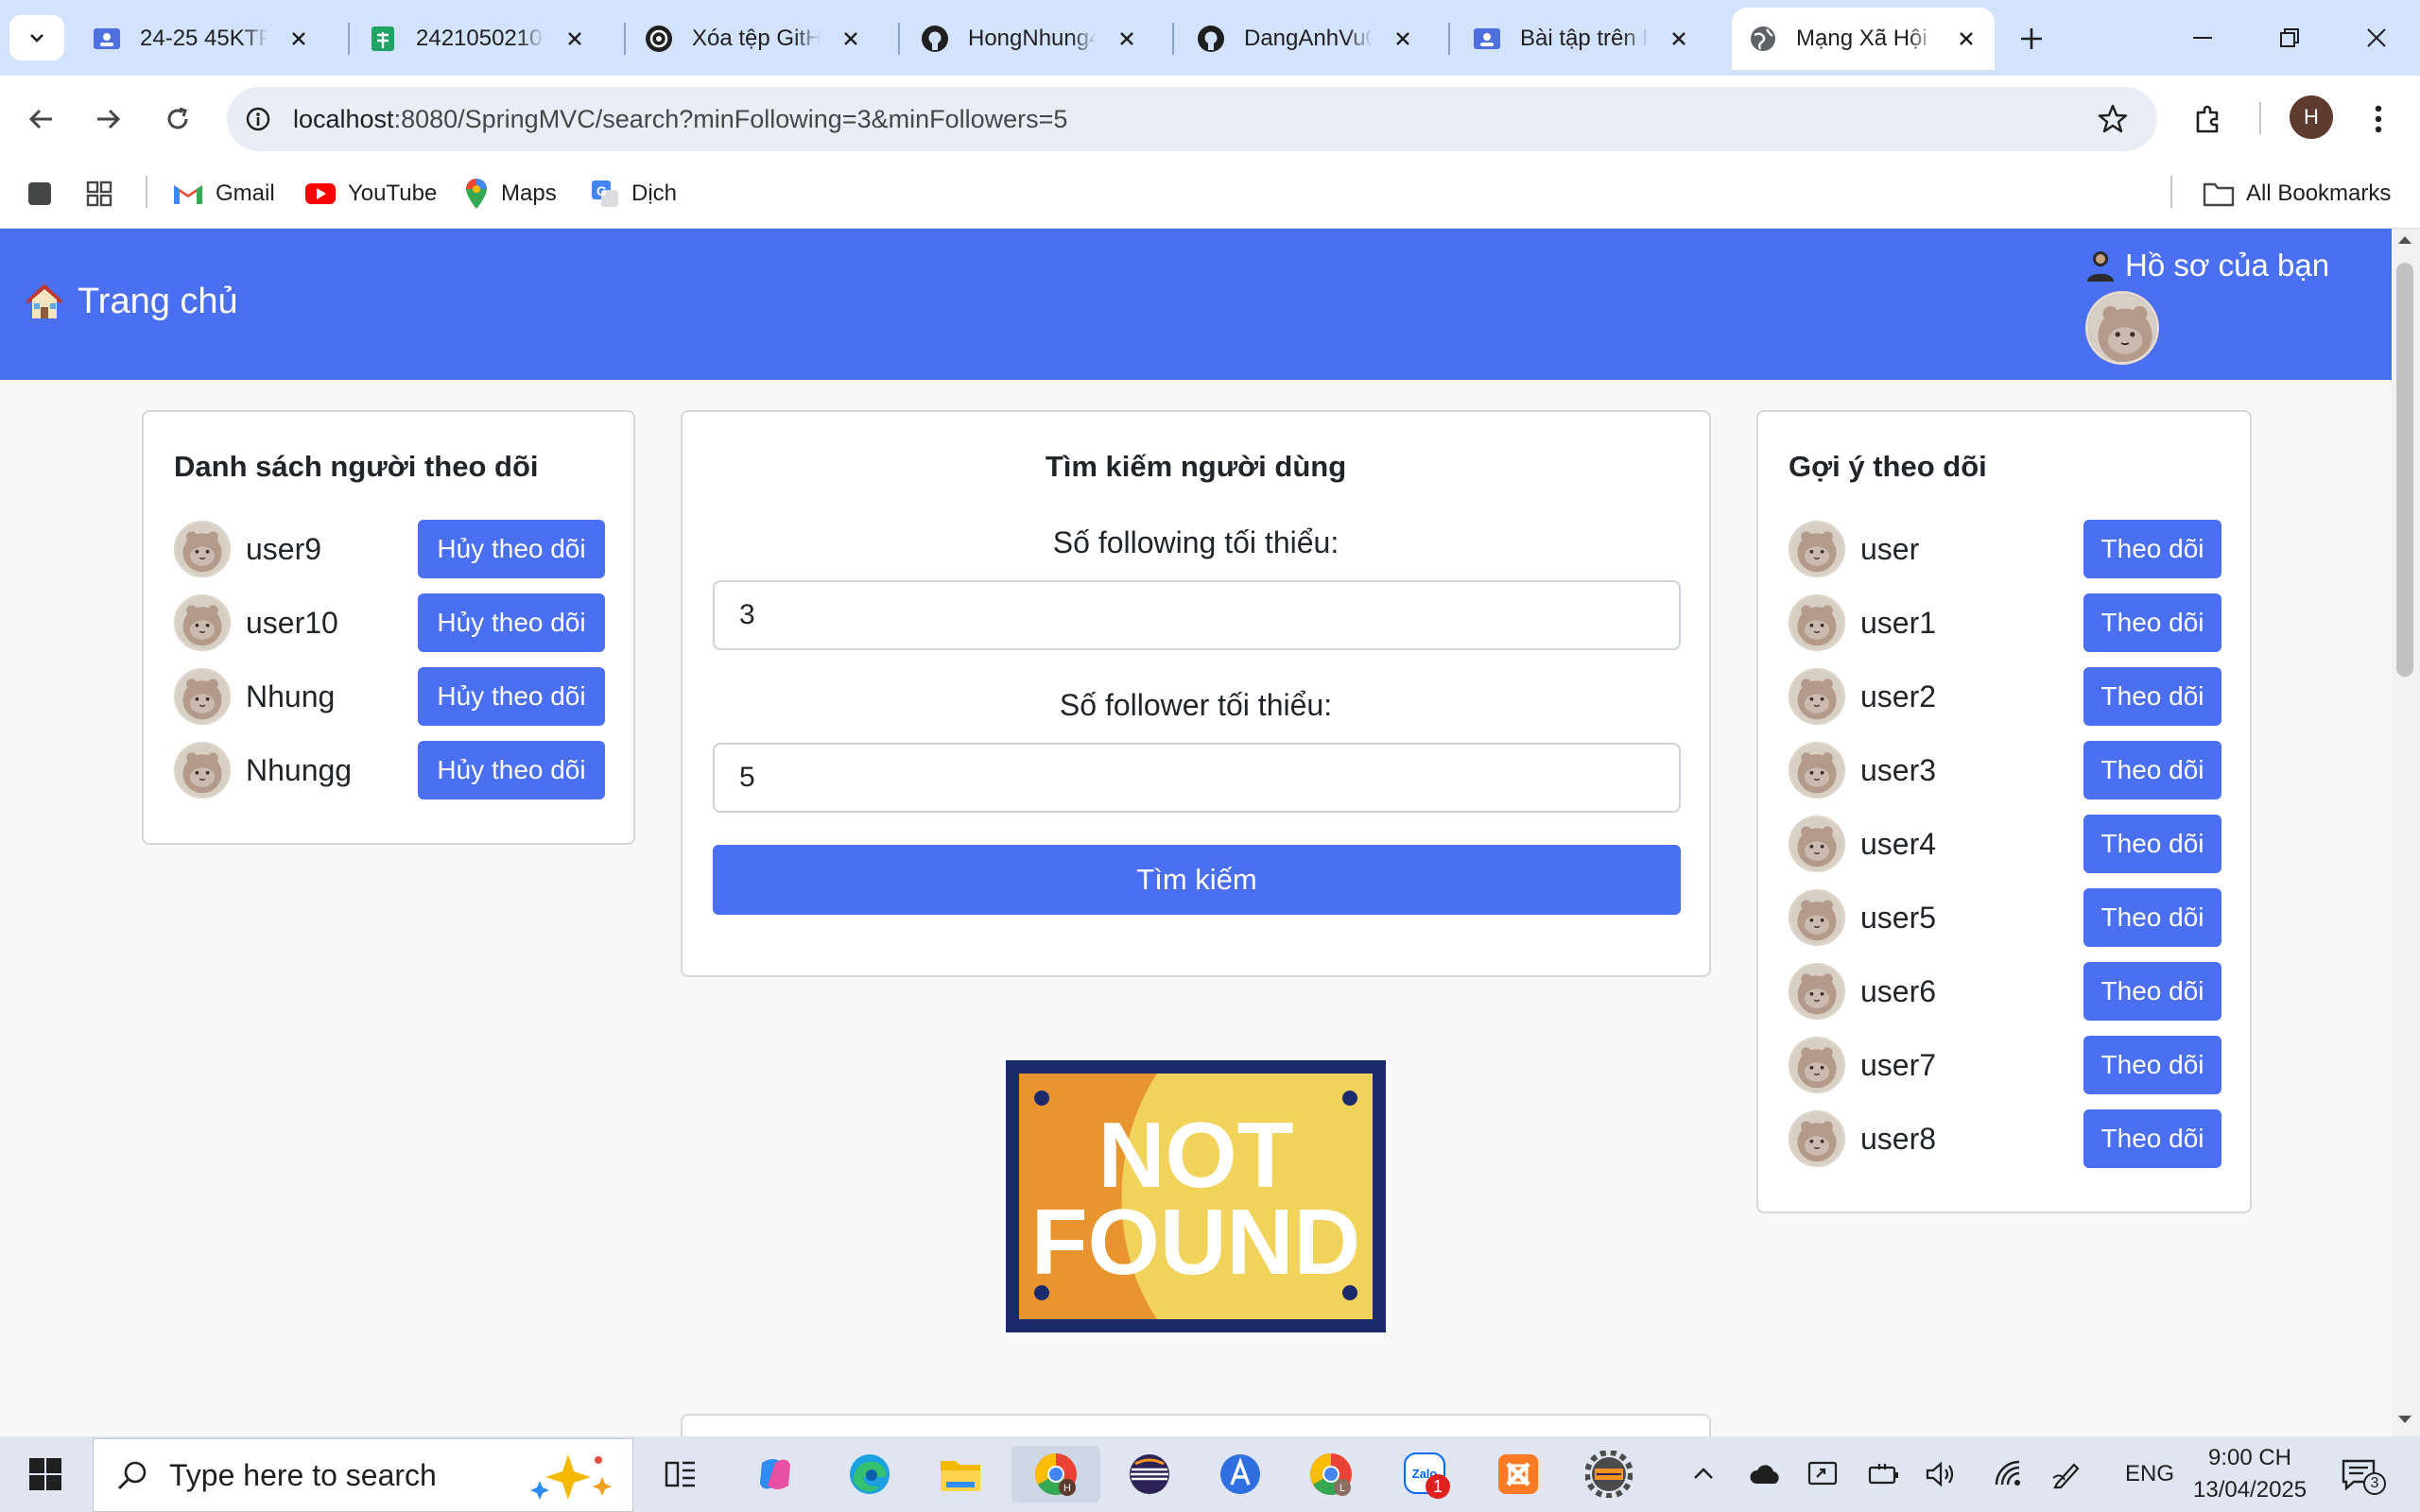 The width and height of the screenshot is (2420, 1512). Describe the element at coordinates (39, 193) in the screenshot. I see `bookmark-apps-square` at that location.